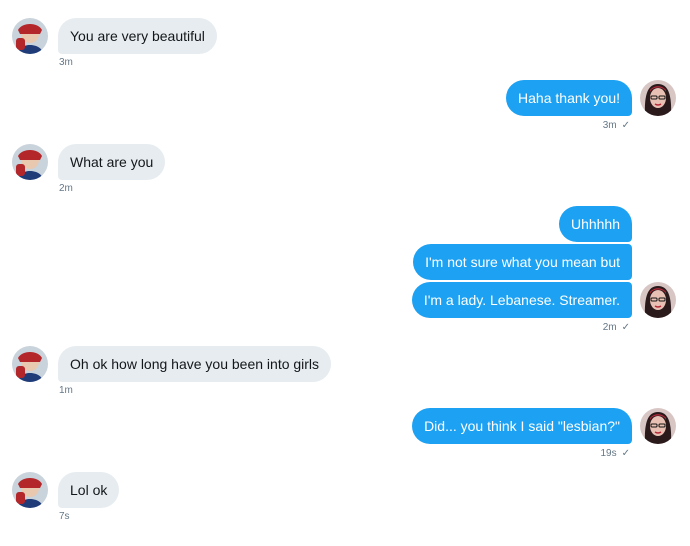  I want to click on message-bubble-incoming: You are very beautiful, so click(137, 36).